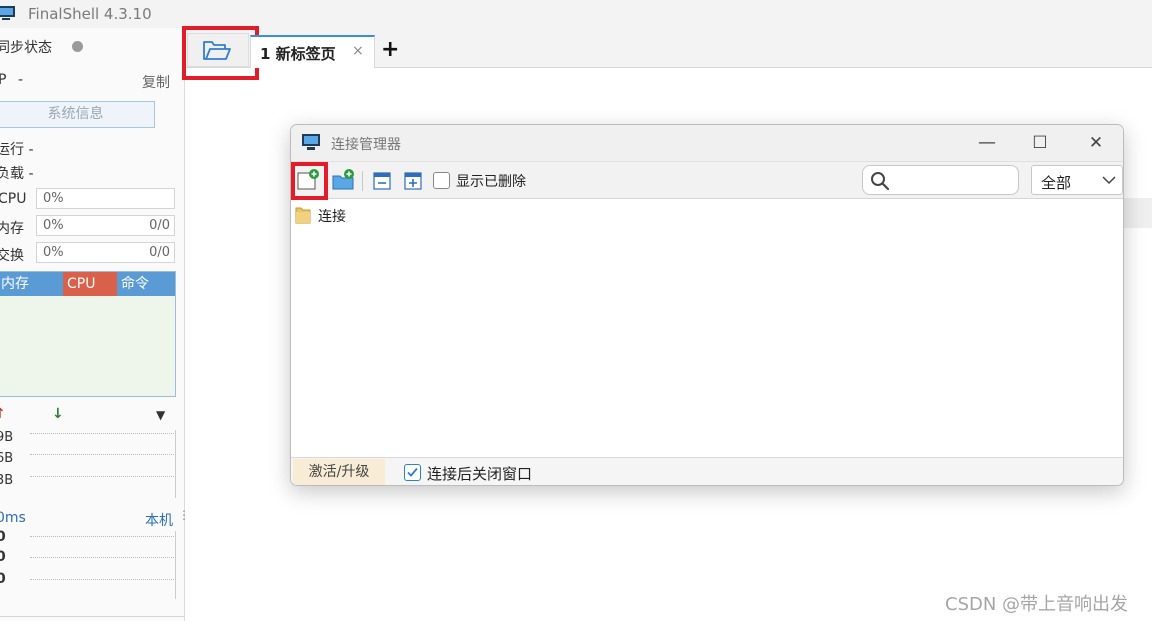 The image size is (1152, 621). I want to click on close-after-connect-label: 连接后关闭窗口, so click(480, 474).